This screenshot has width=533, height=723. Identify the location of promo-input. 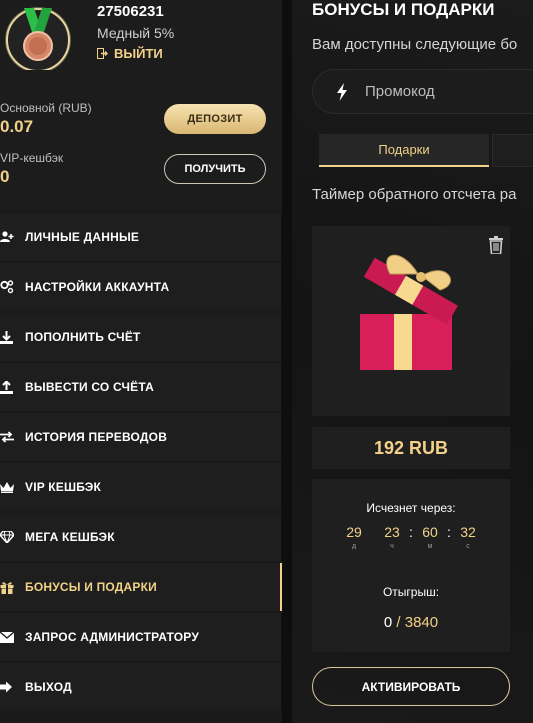
(449, 91).